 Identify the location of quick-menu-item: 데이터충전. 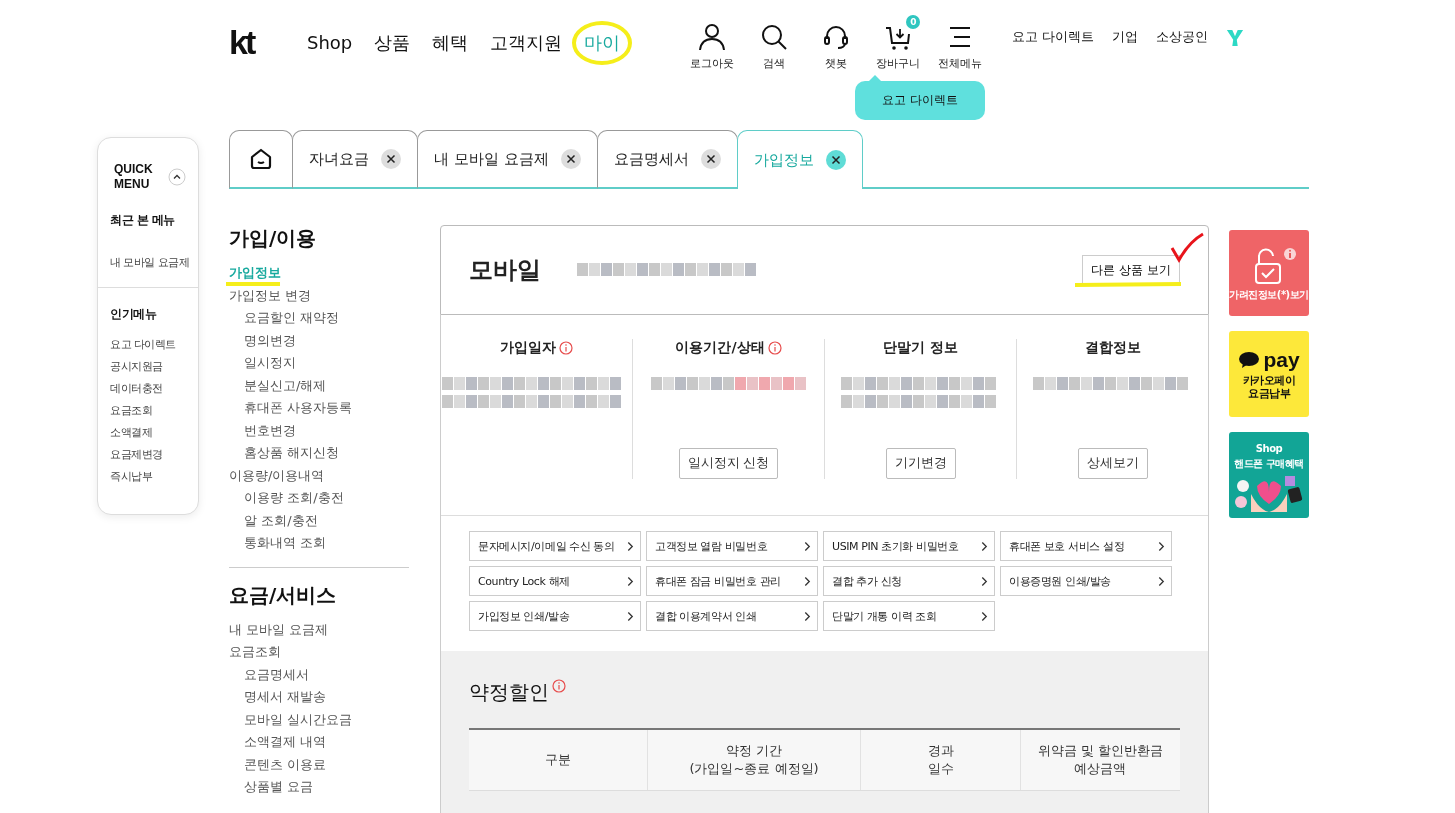
(148, 388).